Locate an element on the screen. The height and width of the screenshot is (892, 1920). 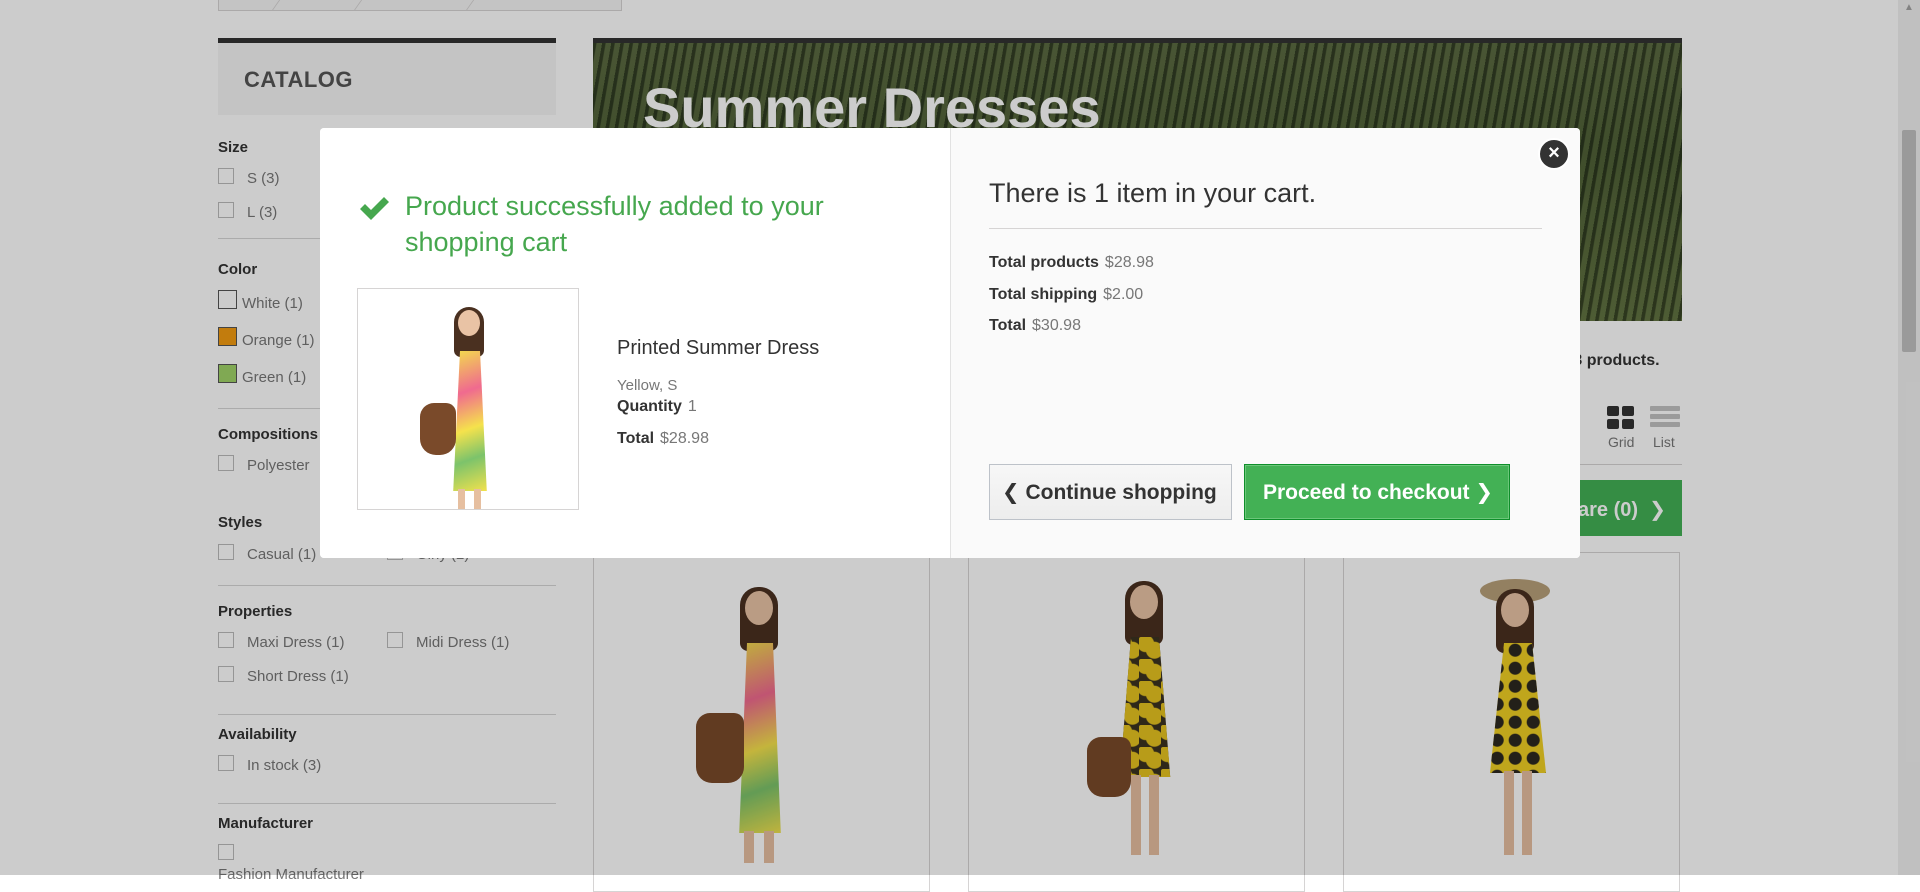
added-product-total: Total $28.98 is located at coordinates (663, 439).